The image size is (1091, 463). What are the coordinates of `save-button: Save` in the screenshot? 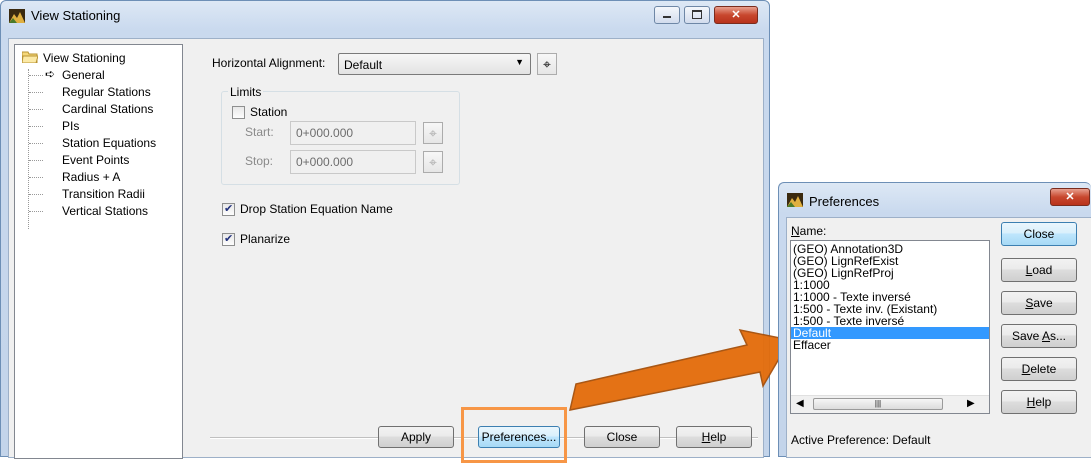 It's located at (1039, 303).